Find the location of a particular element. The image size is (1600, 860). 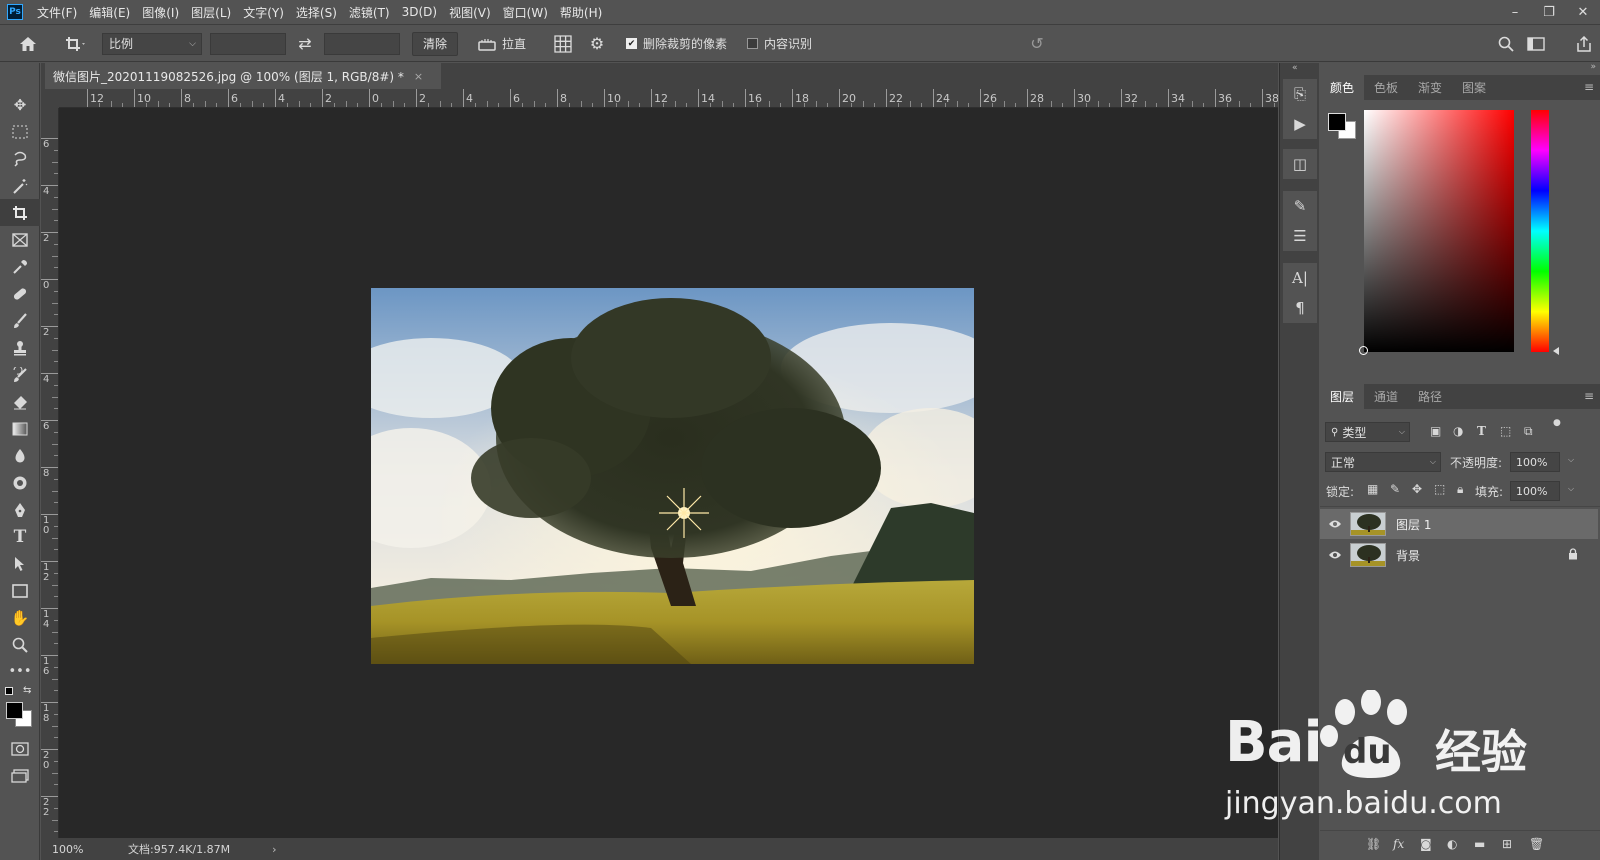

mask-icon: ◙ is located at coordinates (1426, 844).